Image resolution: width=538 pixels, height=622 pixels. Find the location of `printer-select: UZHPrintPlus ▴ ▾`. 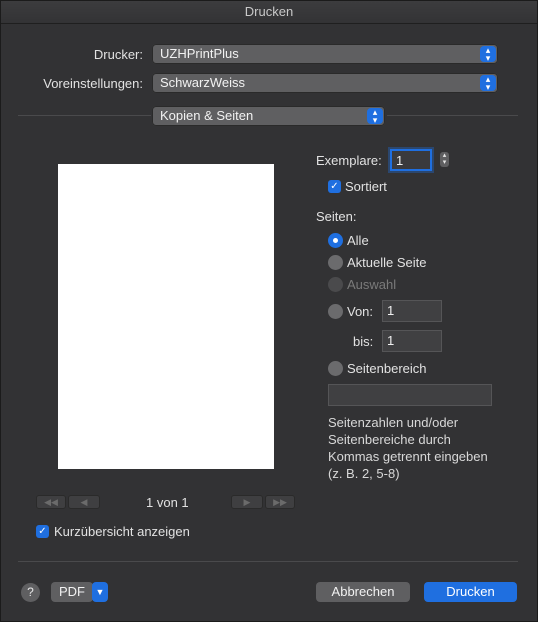

printer-select: UZHPrintPlus ▴ ▾ is located at coordinates (325, 54).